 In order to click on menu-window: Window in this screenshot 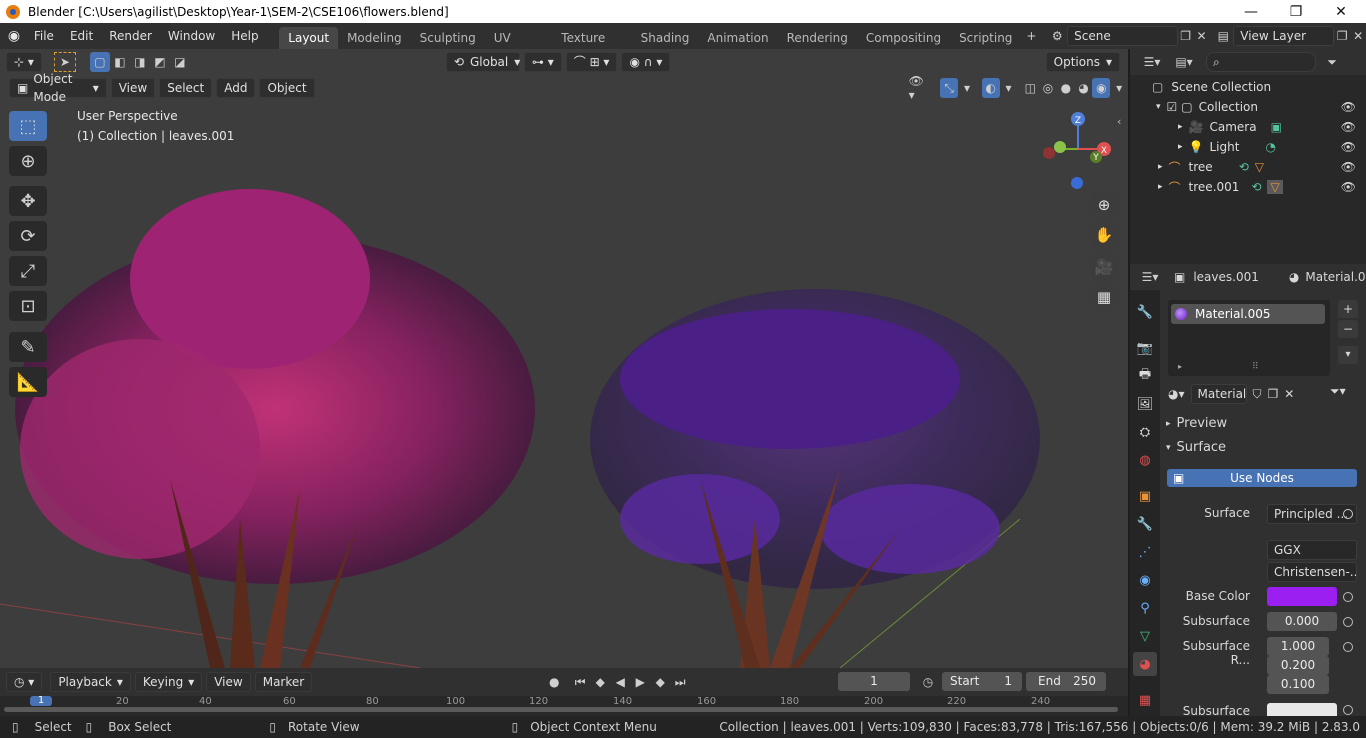, I will do `click(191, 36)`.